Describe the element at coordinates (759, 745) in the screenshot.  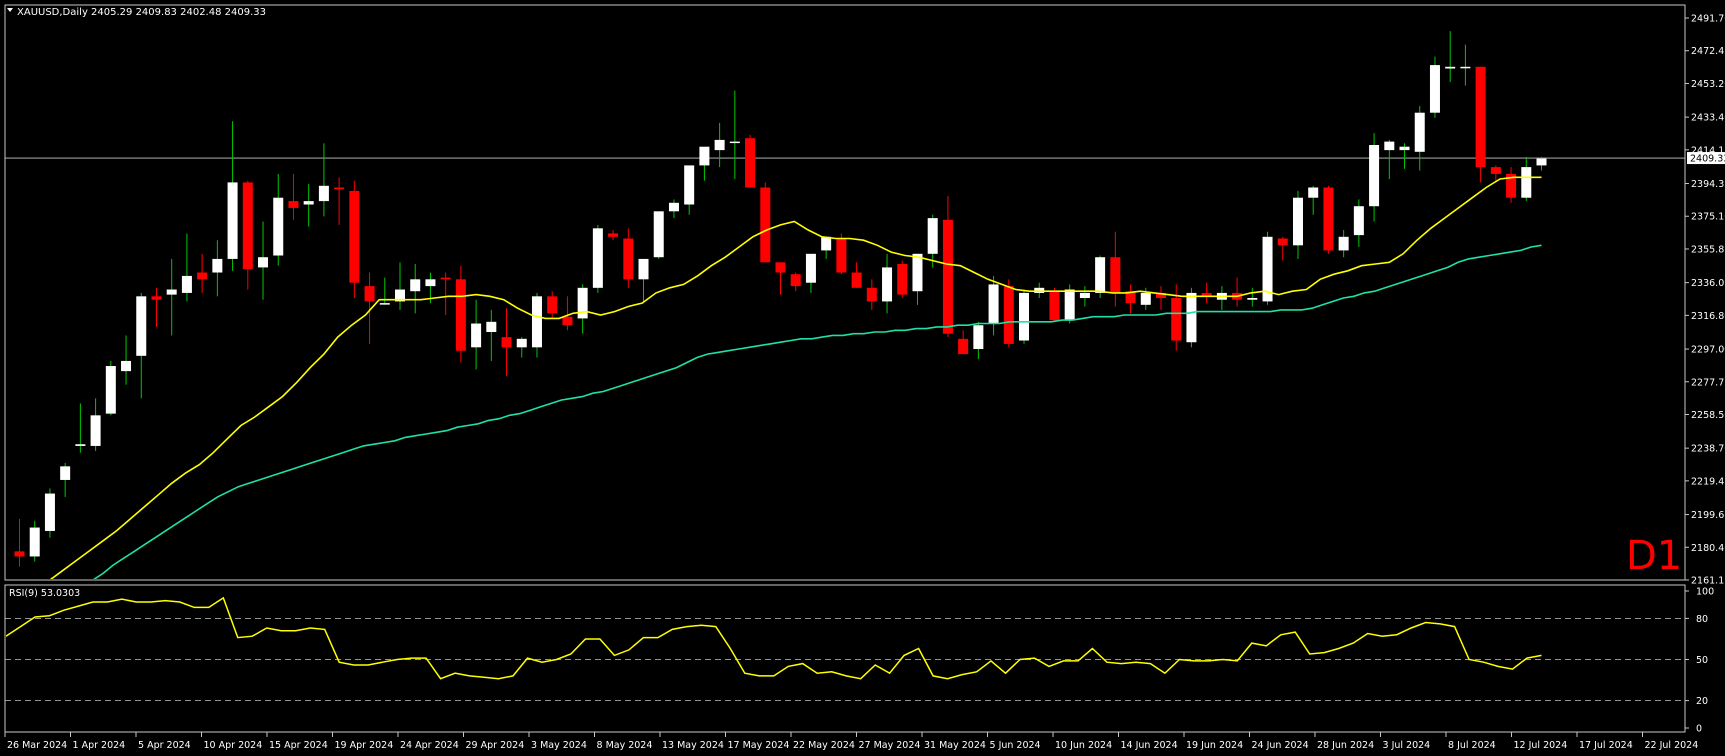
I see `time-tick-label: 17 May 2024` at that location.